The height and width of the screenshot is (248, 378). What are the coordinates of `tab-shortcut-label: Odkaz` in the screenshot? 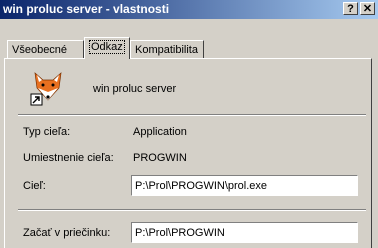 It's located at (107, 47).